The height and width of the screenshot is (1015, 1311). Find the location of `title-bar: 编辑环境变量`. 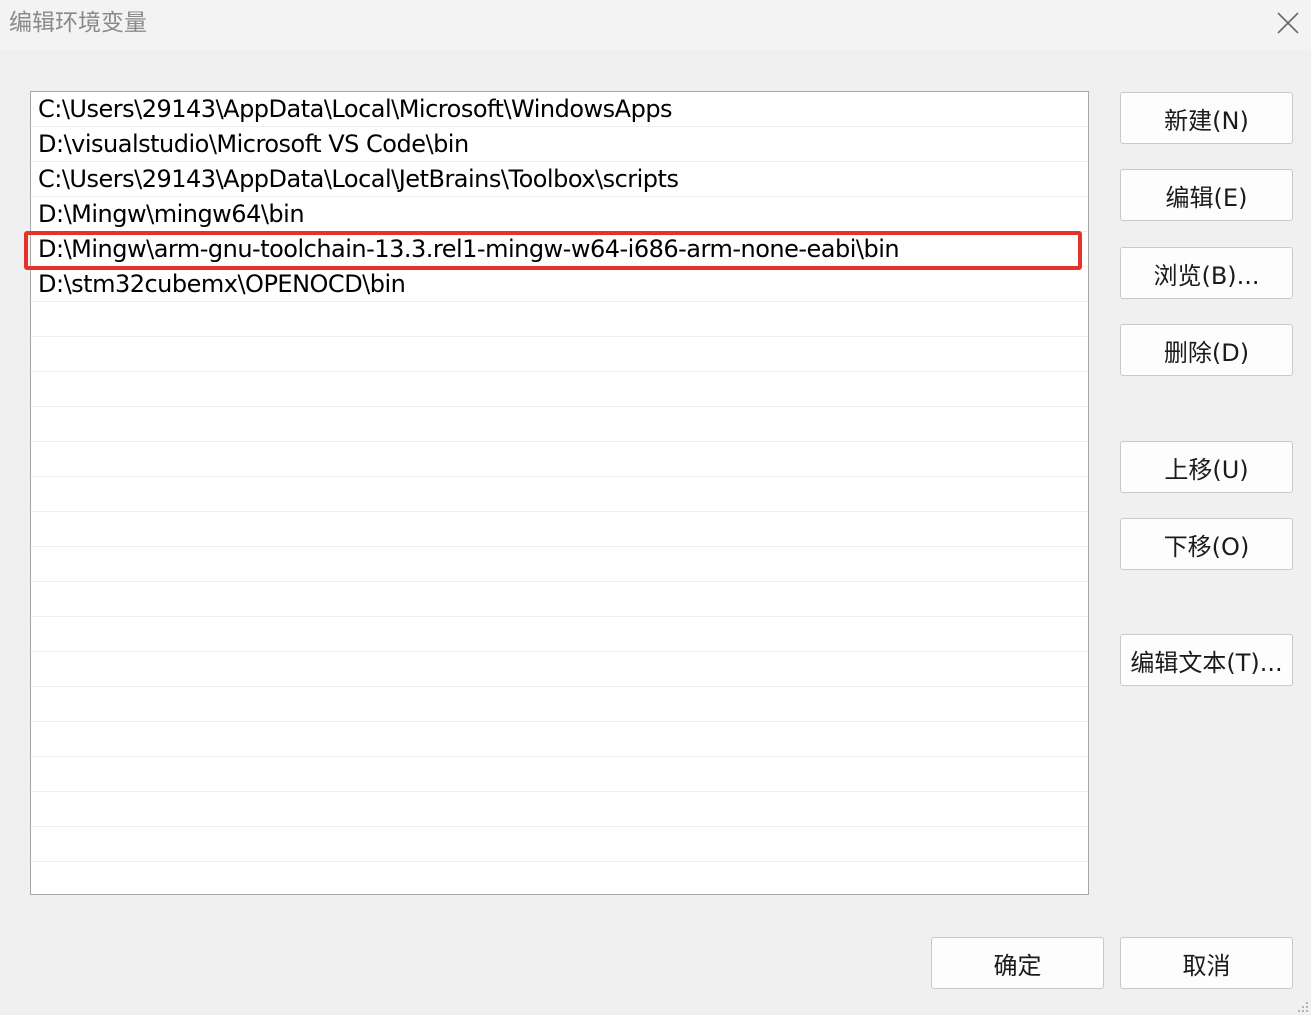

title-bar: 编辑环境变量 is located at coordinates (655, 25).